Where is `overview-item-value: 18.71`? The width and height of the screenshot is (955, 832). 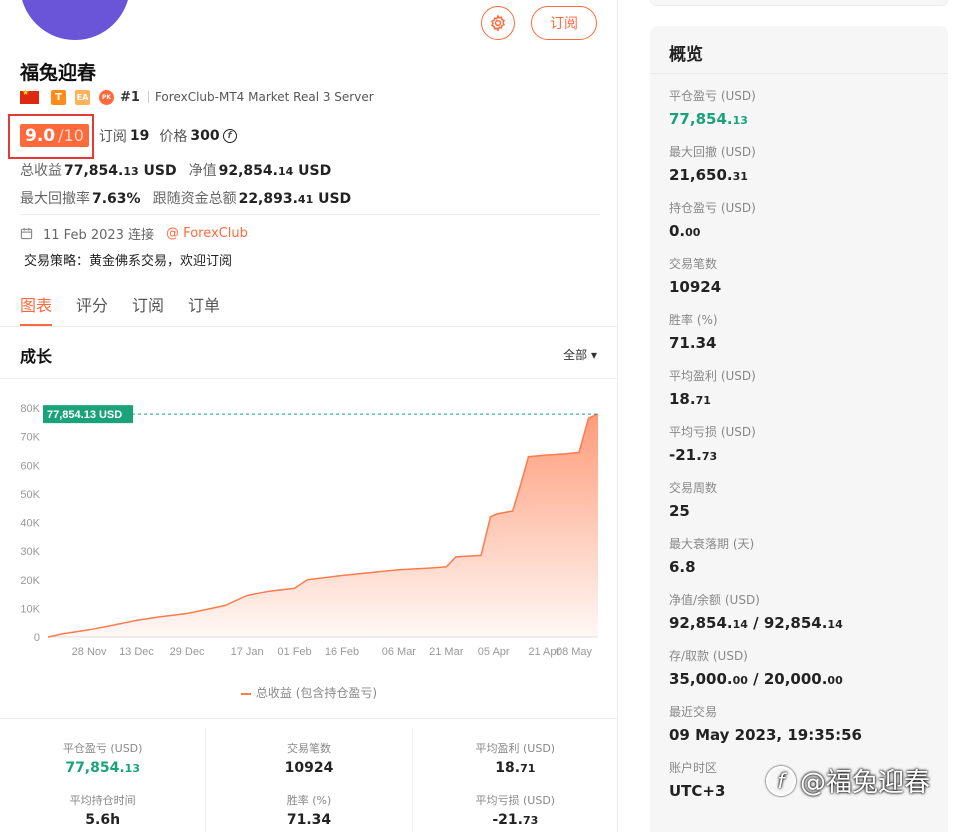
overview-item-value: 18.71 is located at coordinates (799, 399).